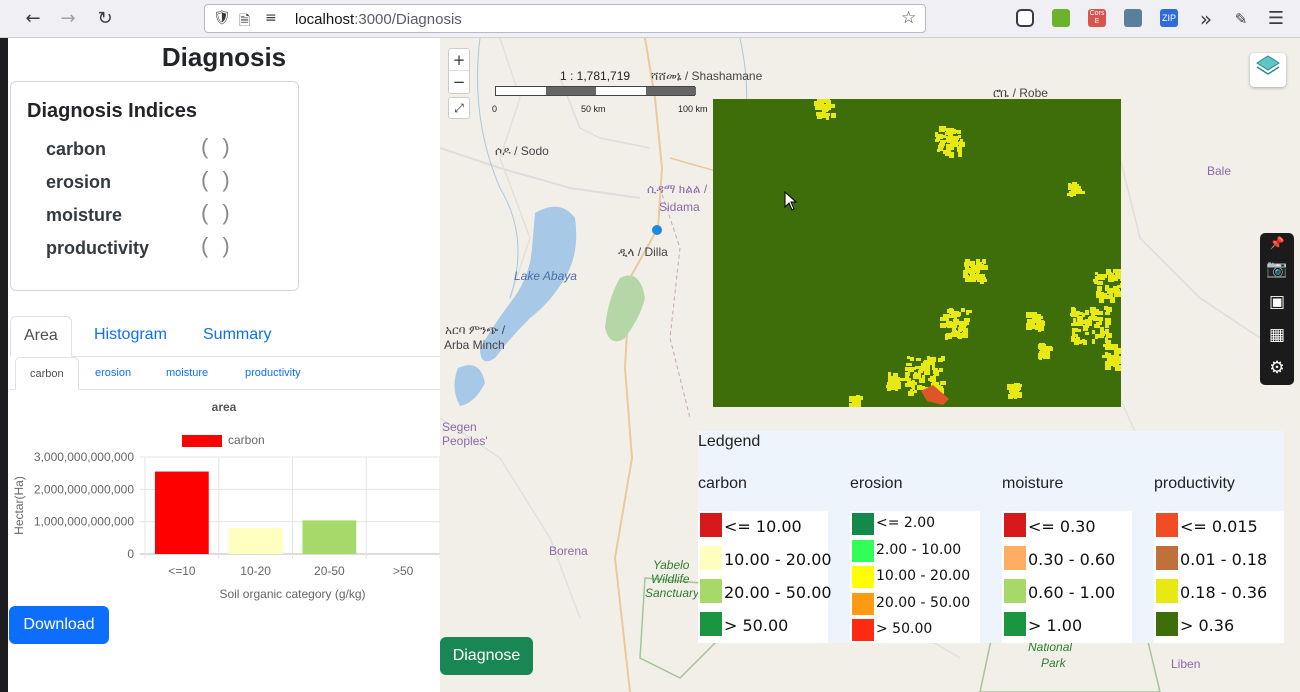 The image size is (1300, 692). Describe the element at coordinates (1206, 19) in the screenshot. I see `overflow-chevrons-icon: »` at that location.